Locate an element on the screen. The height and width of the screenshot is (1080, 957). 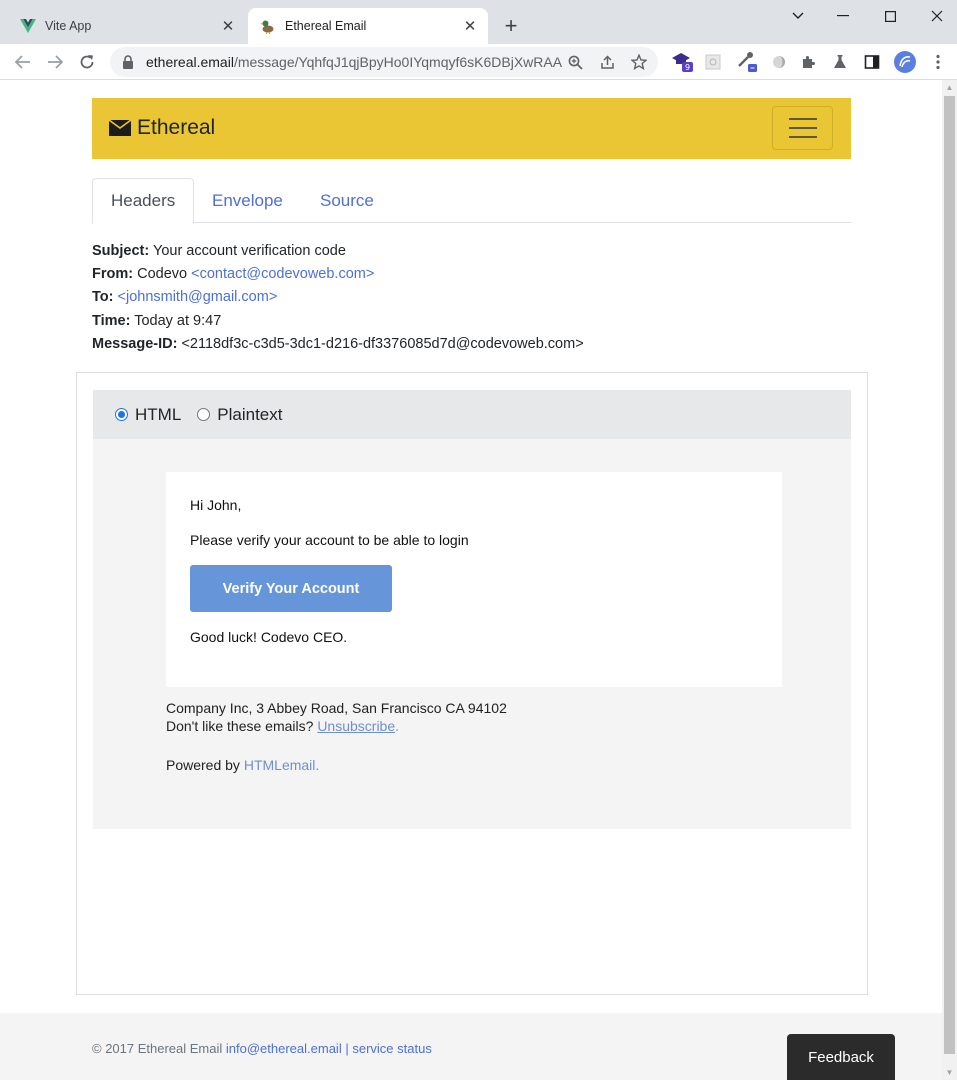
flask-icon is located at coordinates (840, 62).